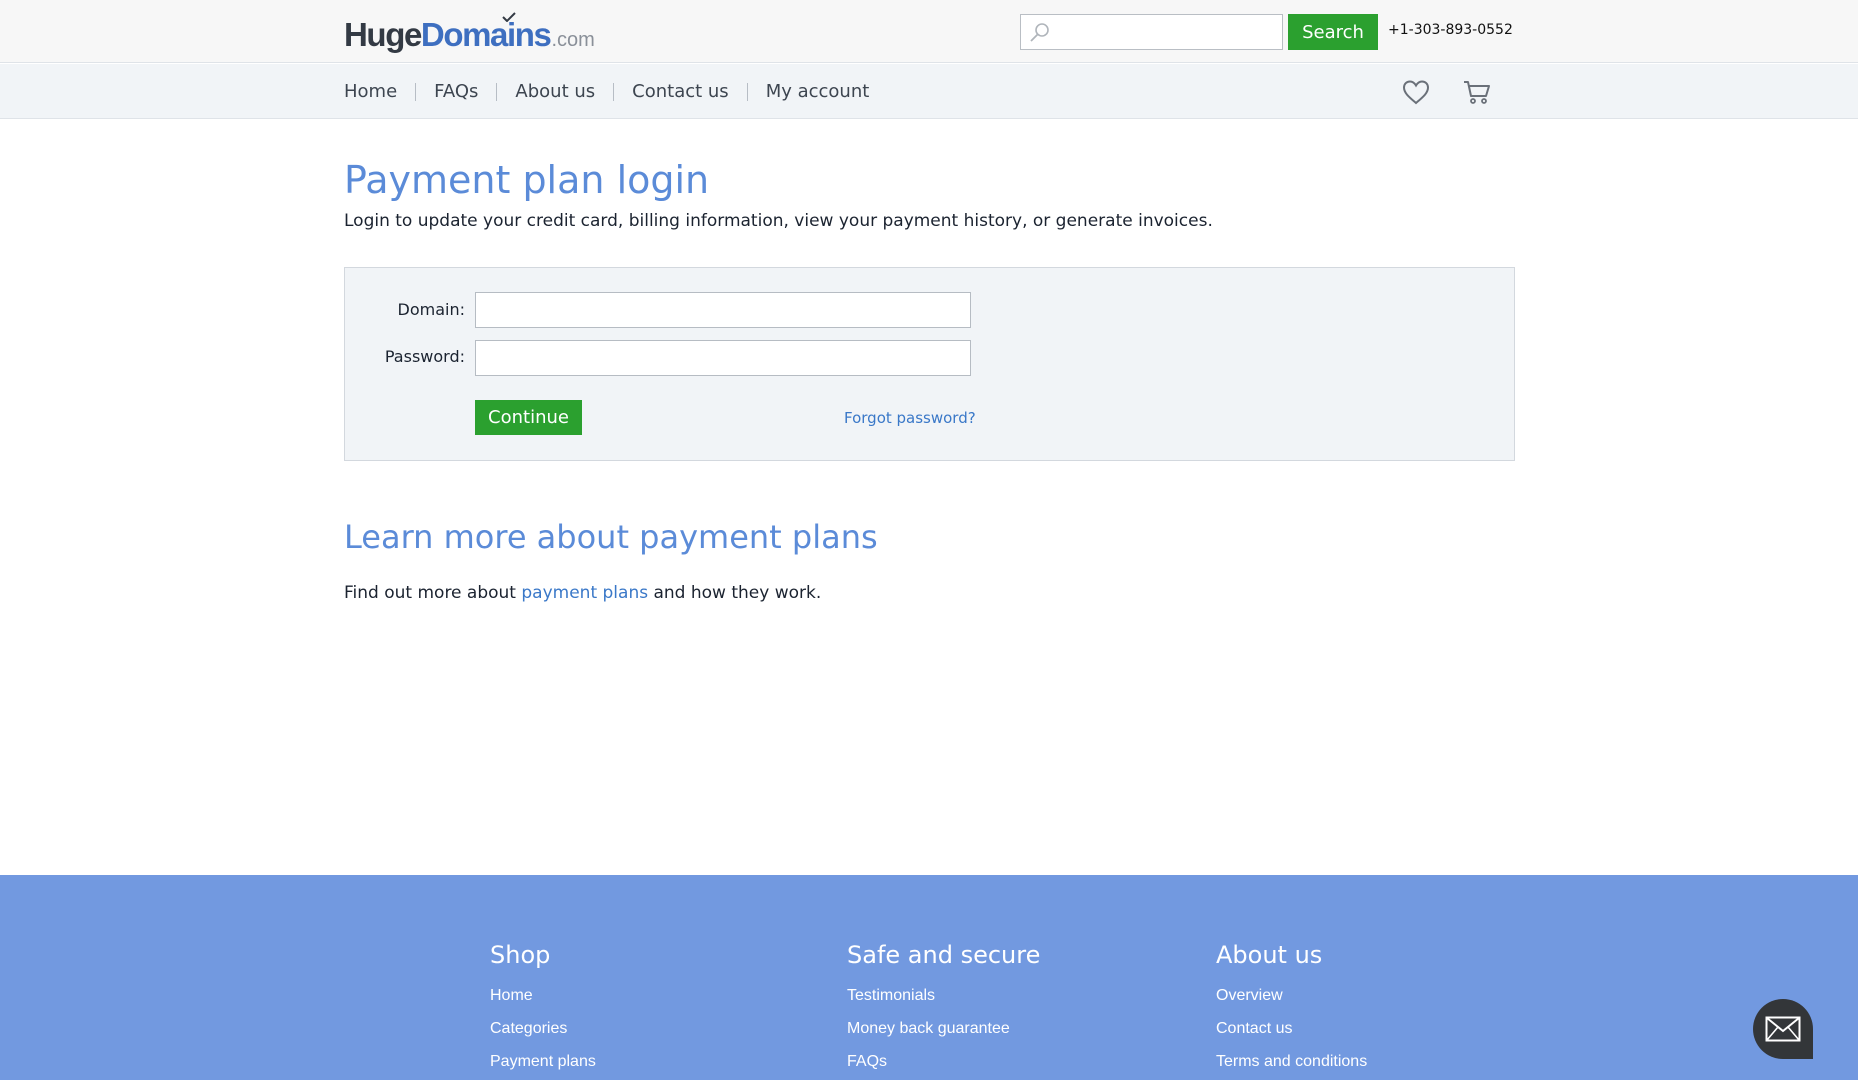 This screenshot has width=1858, height=1080. I want to click on footer-heading-shop: Shop, so click(520, 955).